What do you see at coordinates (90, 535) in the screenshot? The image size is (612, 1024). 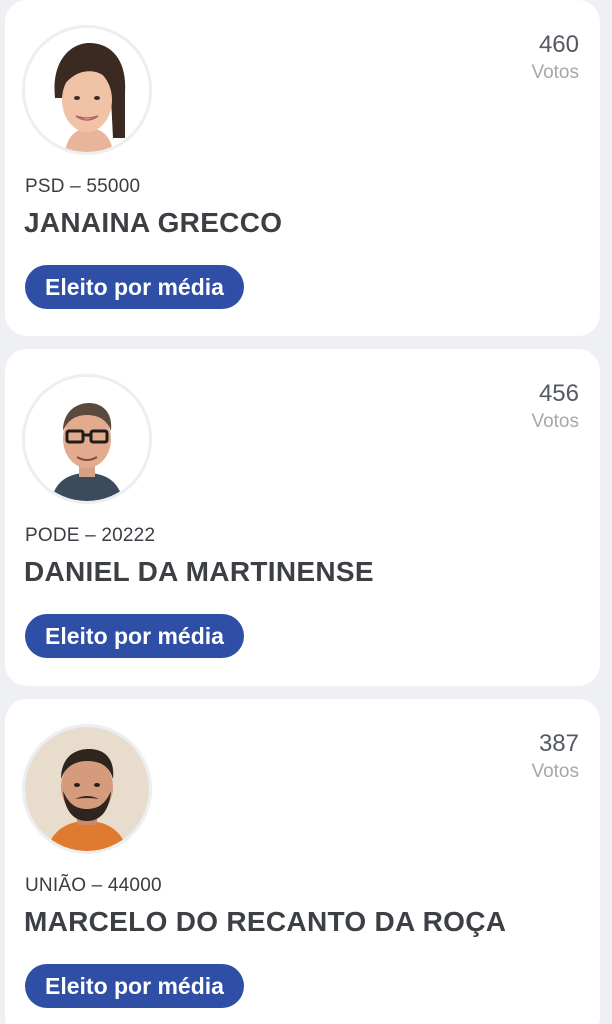 I see `party-number: PODE – 20222` at bounding box center [90, 535].